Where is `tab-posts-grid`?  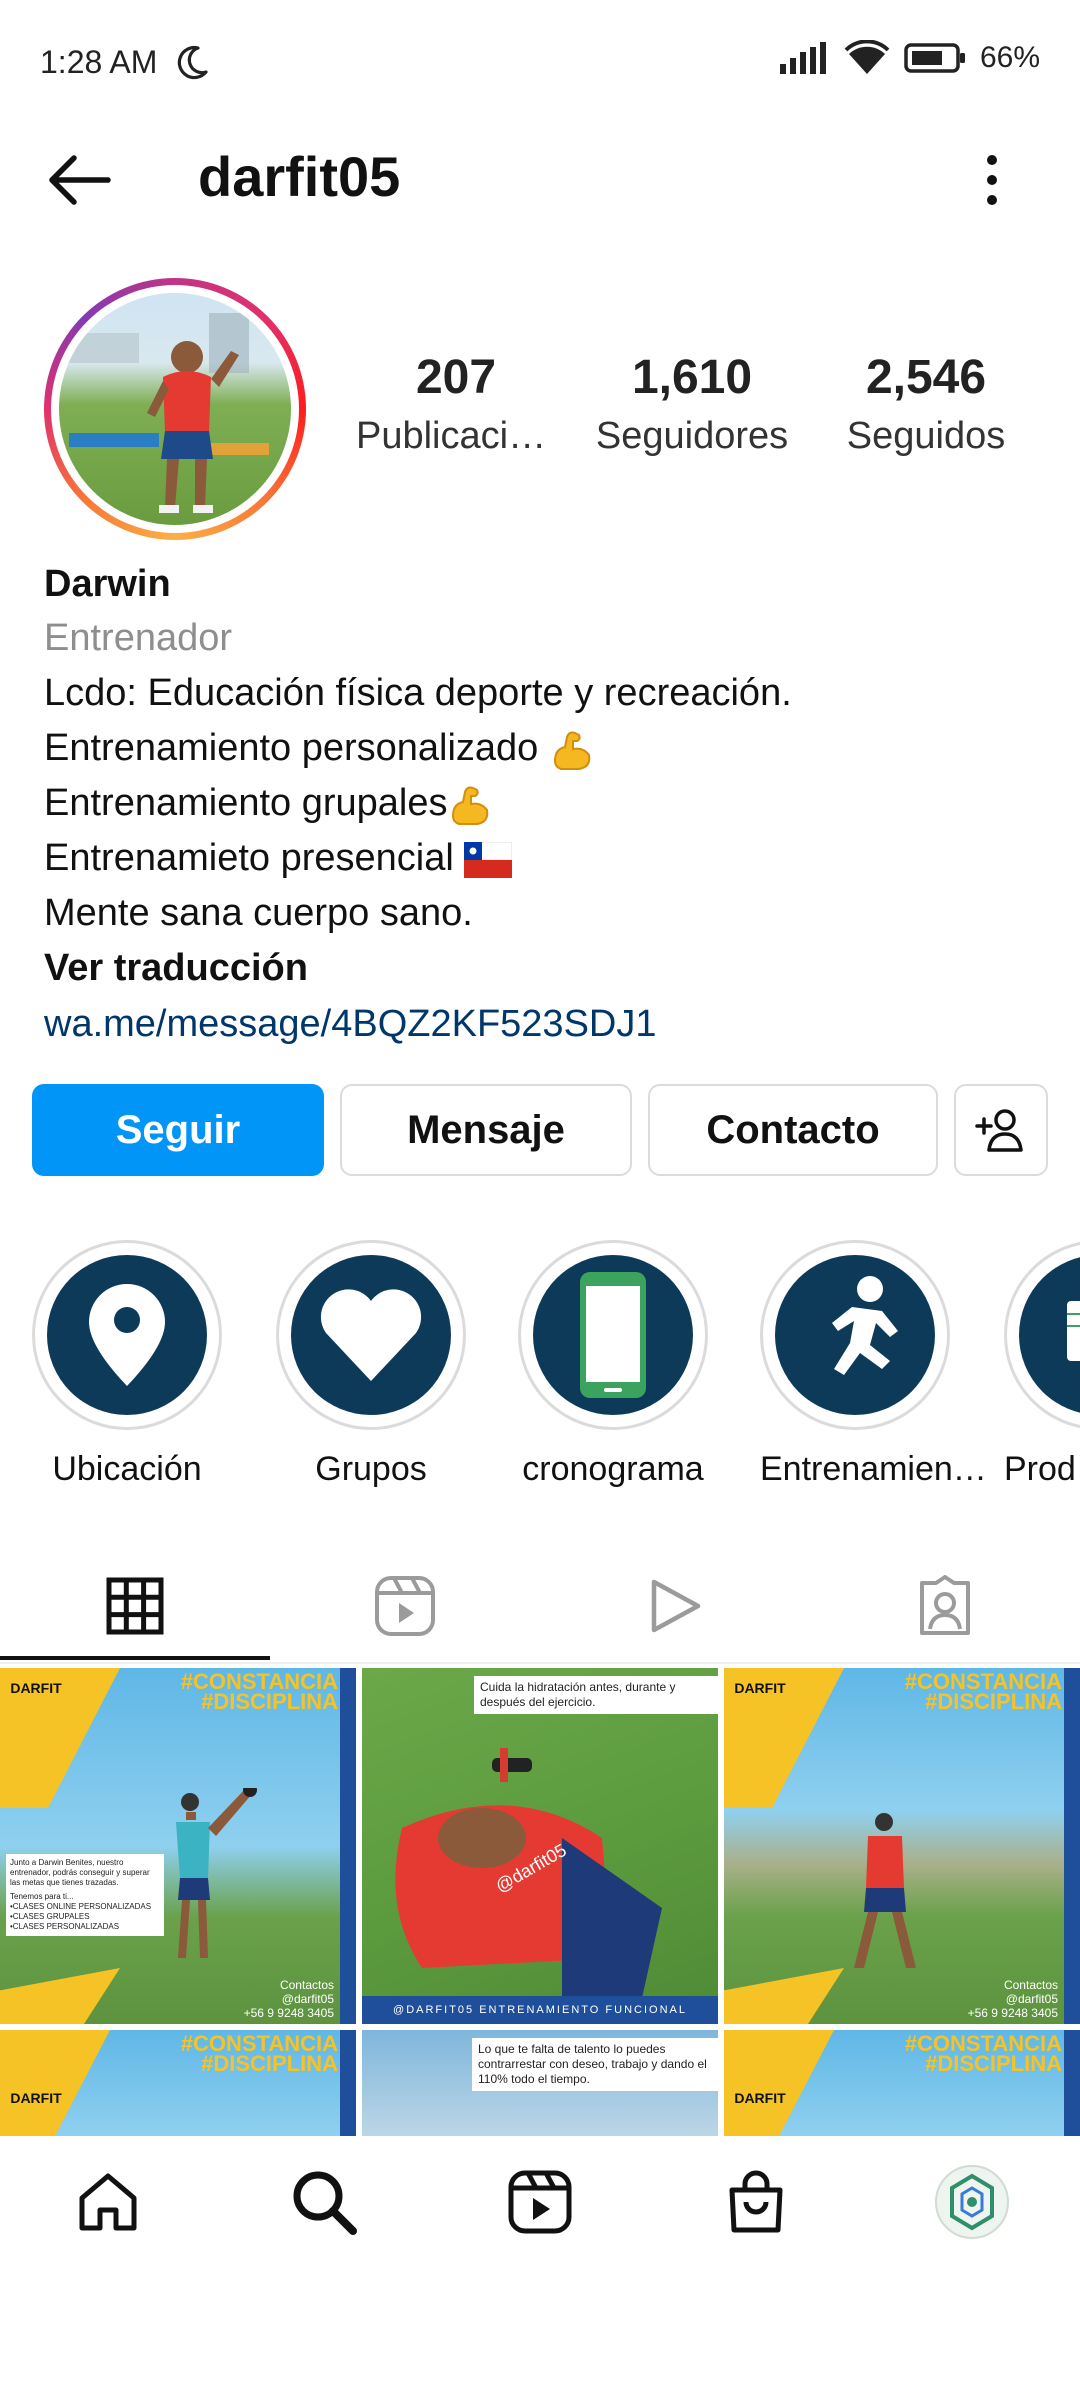 tab-posts-grid is located at coordinates (135, 1606).